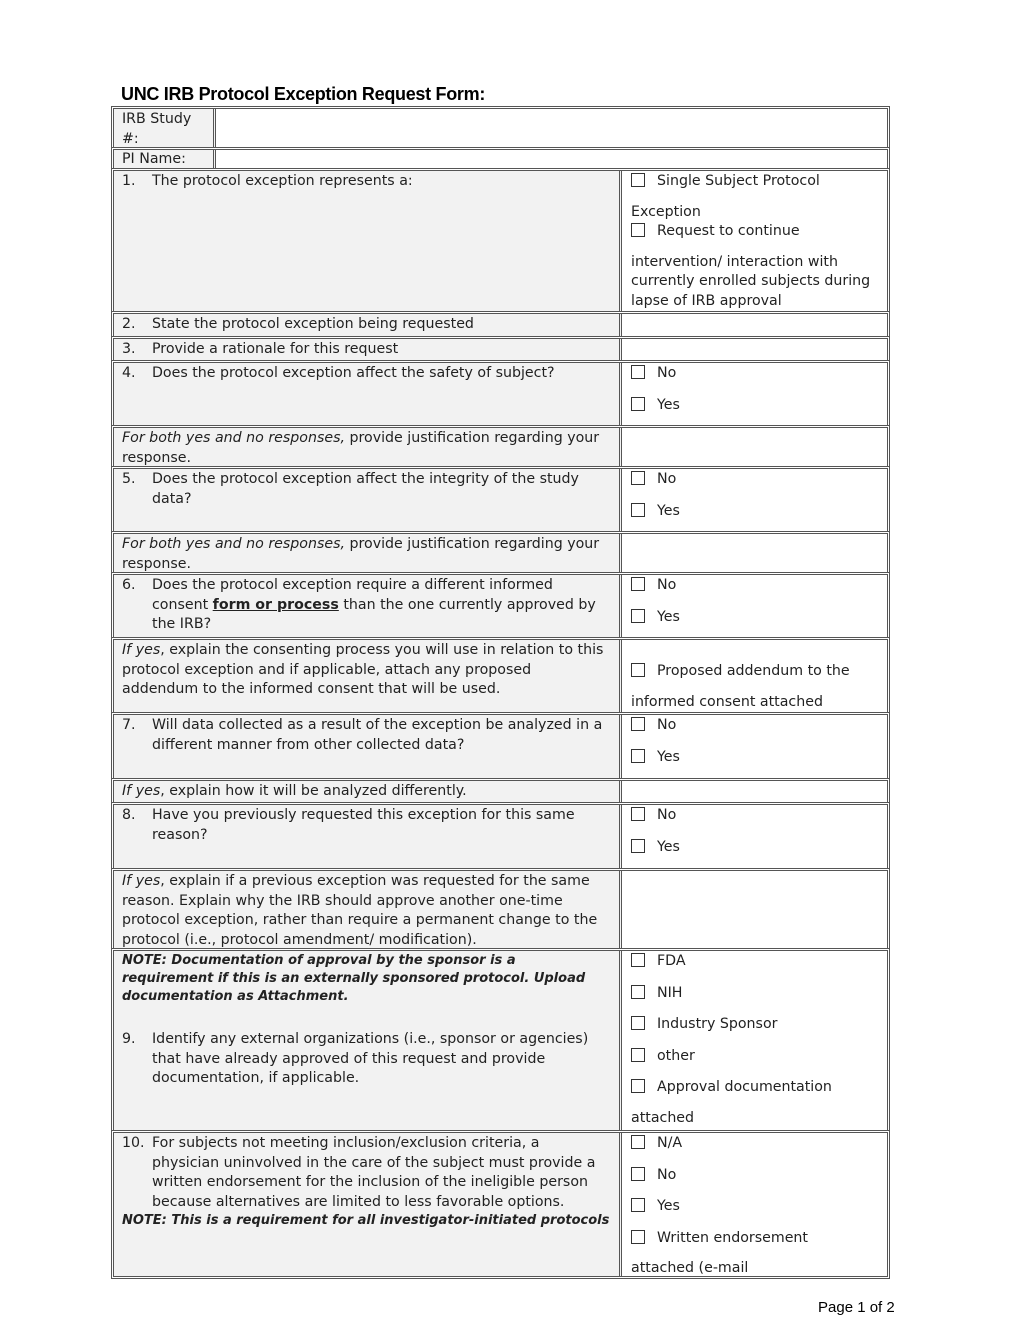  I want to click on checkbox-addendum-attached, so click(638, 670).